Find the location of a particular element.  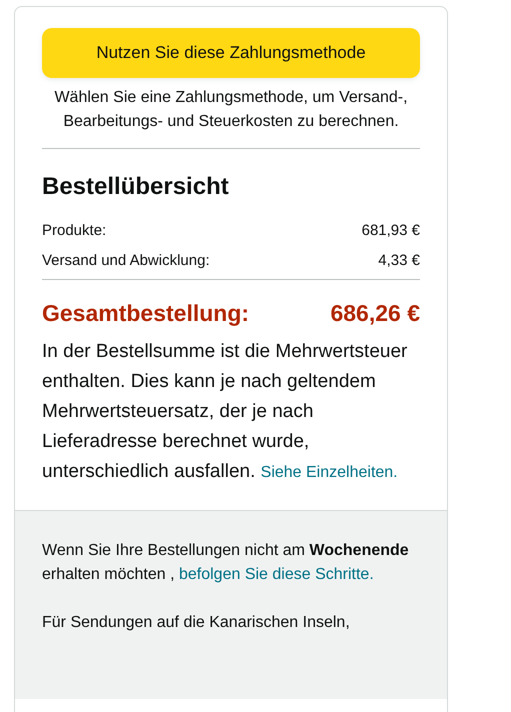

summary-title: Bestellübersicht is located at coordinates (136, 187).